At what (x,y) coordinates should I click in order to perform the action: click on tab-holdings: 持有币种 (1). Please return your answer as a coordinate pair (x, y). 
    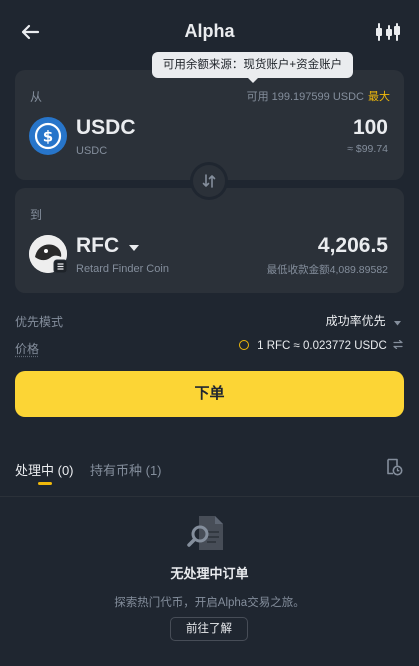
    Looking at the image, I should click on (126, 469).